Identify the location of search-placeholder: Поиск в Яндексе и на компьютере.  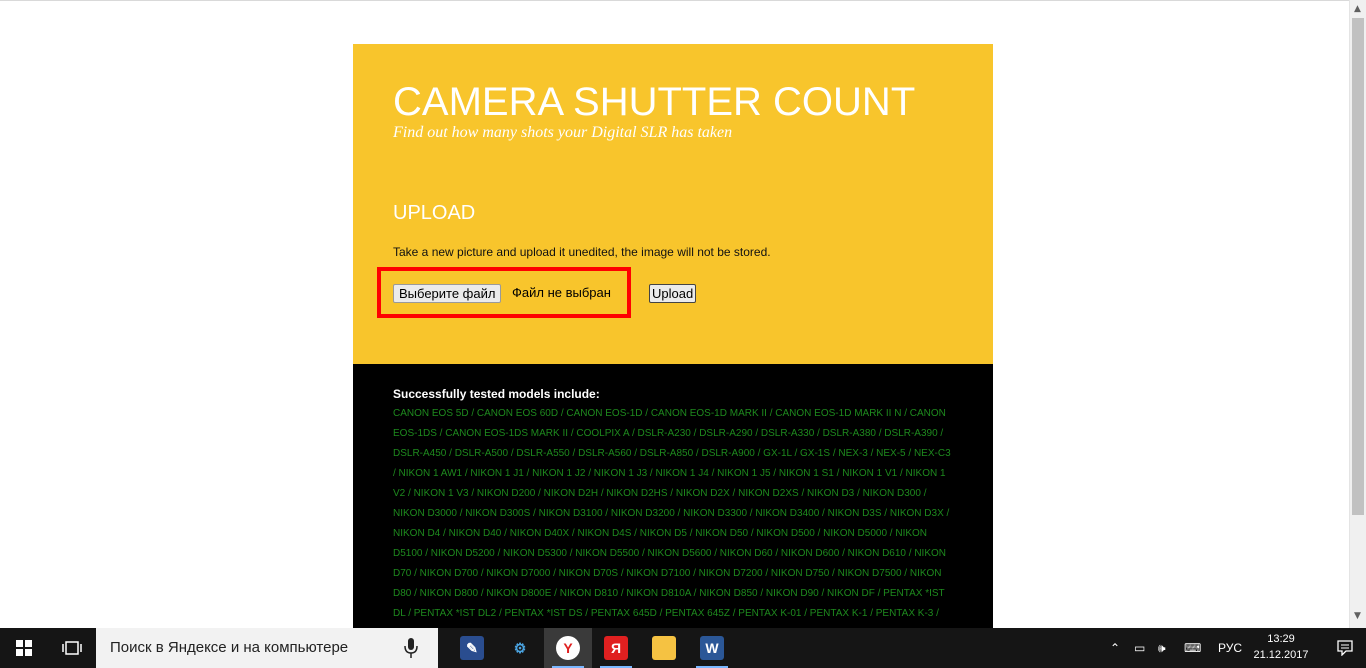
(229, 647).